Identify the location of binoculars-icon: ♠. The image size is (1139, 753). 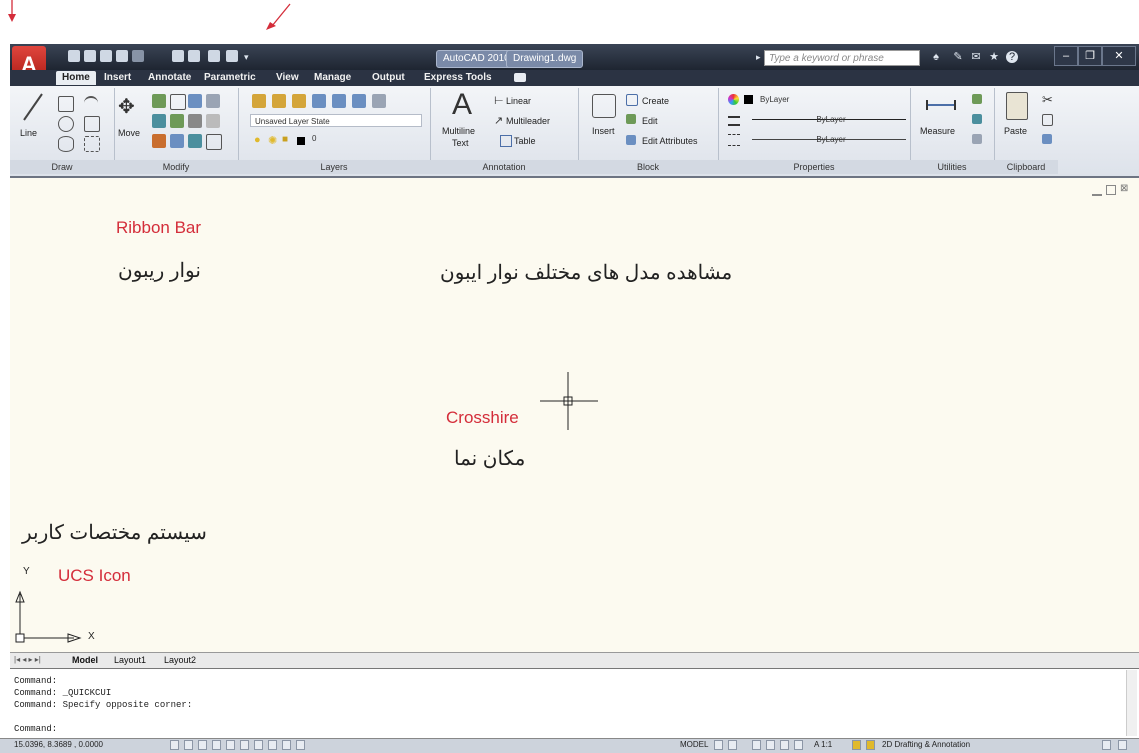
(936, 57).